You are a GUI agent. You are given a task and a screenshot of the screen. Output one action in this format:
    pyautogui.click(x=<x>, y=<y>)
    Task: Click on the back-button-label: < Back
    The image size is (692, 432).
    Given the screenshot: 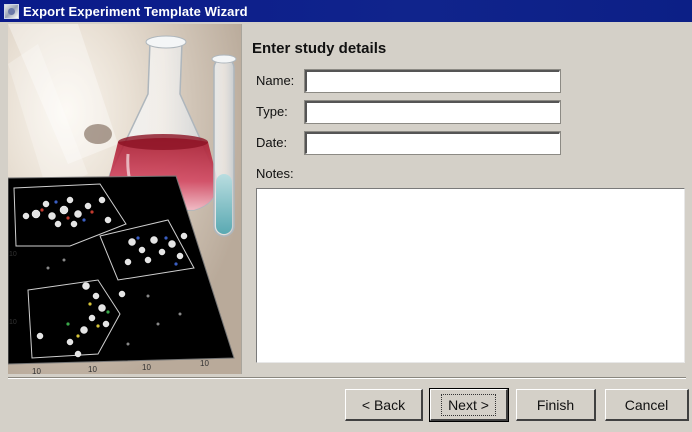 What is the action you would take?
    pyautogui.click(x=383, y=404)
    